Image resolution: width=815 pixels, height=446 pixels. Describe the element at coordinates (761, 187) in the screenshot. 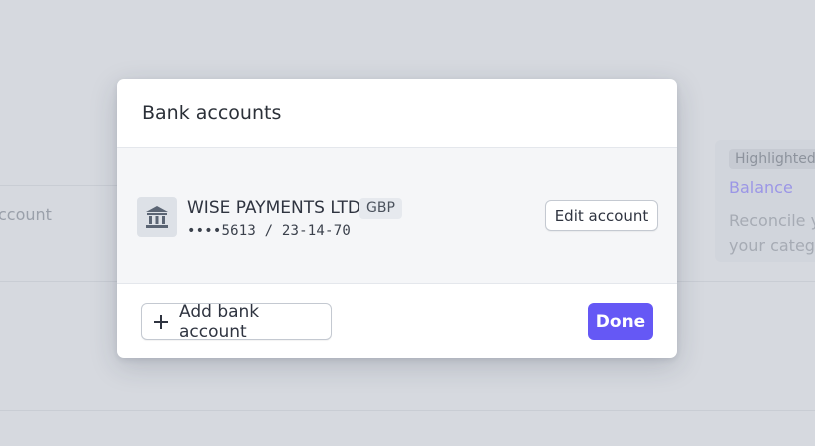

I see `background-balance-link: Balance` at that location.